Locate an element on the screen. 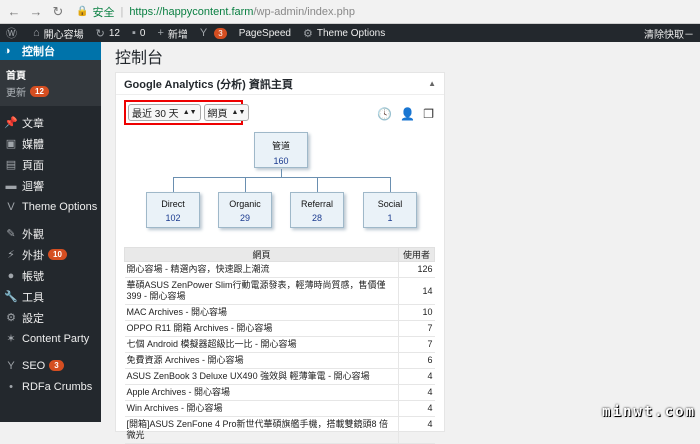 This screenshot has height=444, width=700. site-name: 開心容場 is located at coordinates (64, 33).